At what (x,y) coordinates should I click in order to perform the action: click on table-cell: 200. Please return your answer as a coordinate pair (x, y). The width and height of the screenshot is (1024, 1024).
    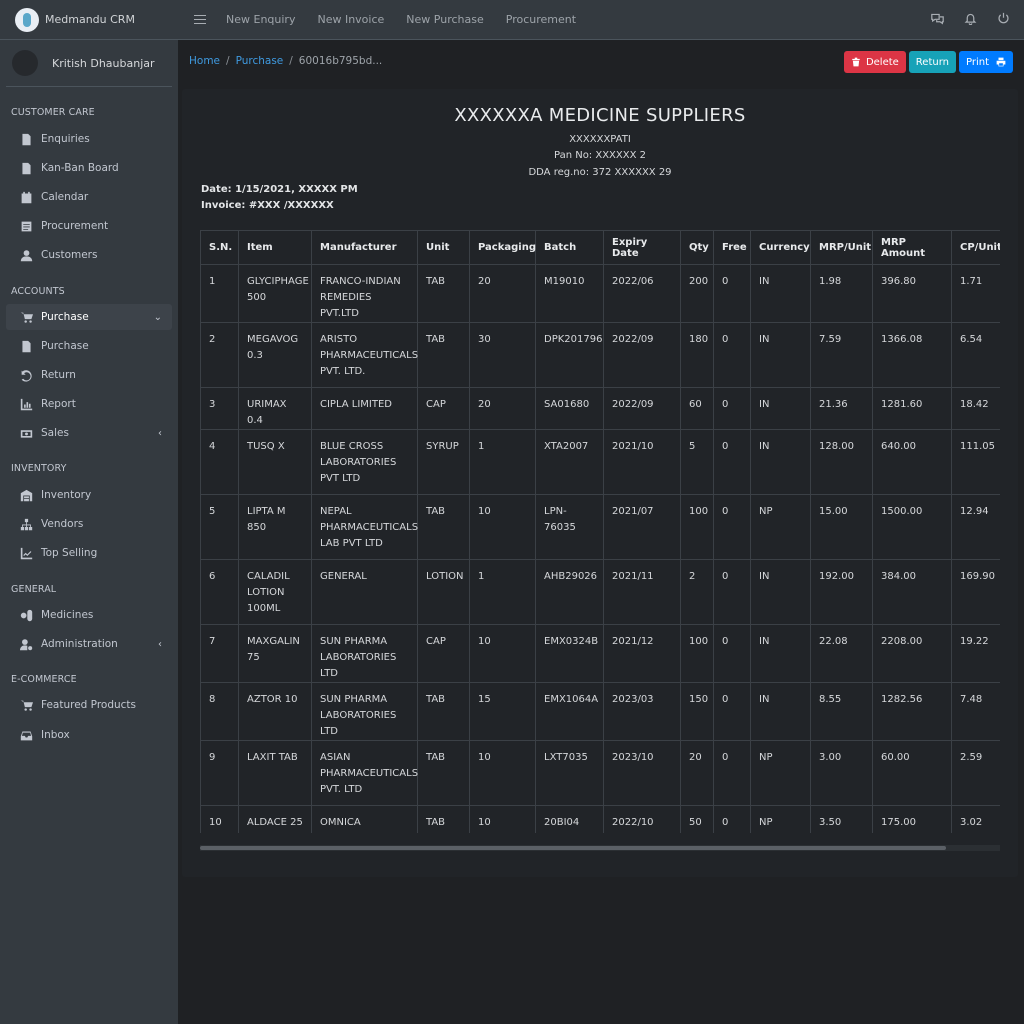
    Looking at the image, I should click on (697, 293).